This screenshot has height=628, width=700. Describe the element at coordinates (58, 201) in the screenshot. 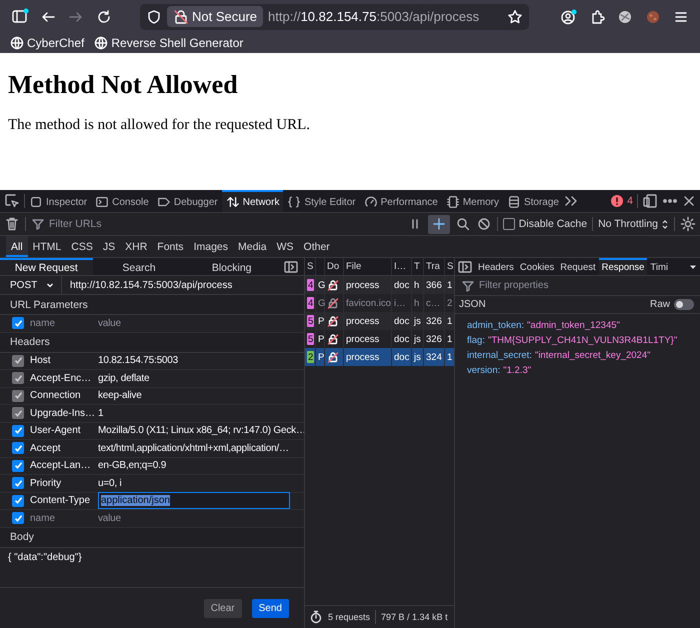

I see `devtools-tab: Inspector` at that location.